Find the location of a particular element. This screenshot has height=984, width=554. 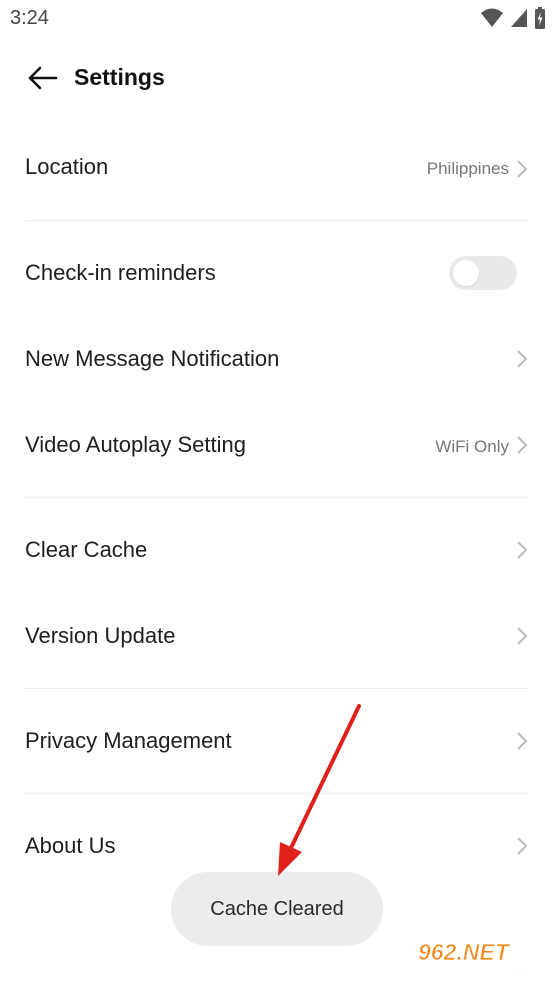

arrow-left-icon is located at coordinates (43, 78).